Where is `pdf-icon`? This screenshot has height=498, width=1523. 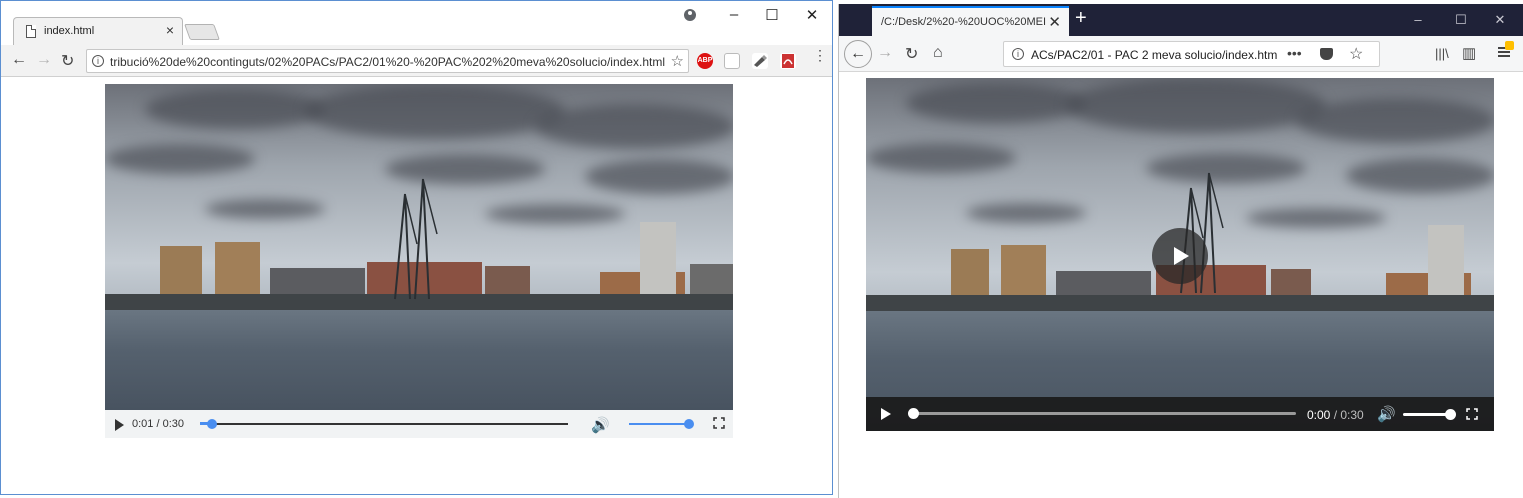
pdf-icon is located at coordinates (788, 61).